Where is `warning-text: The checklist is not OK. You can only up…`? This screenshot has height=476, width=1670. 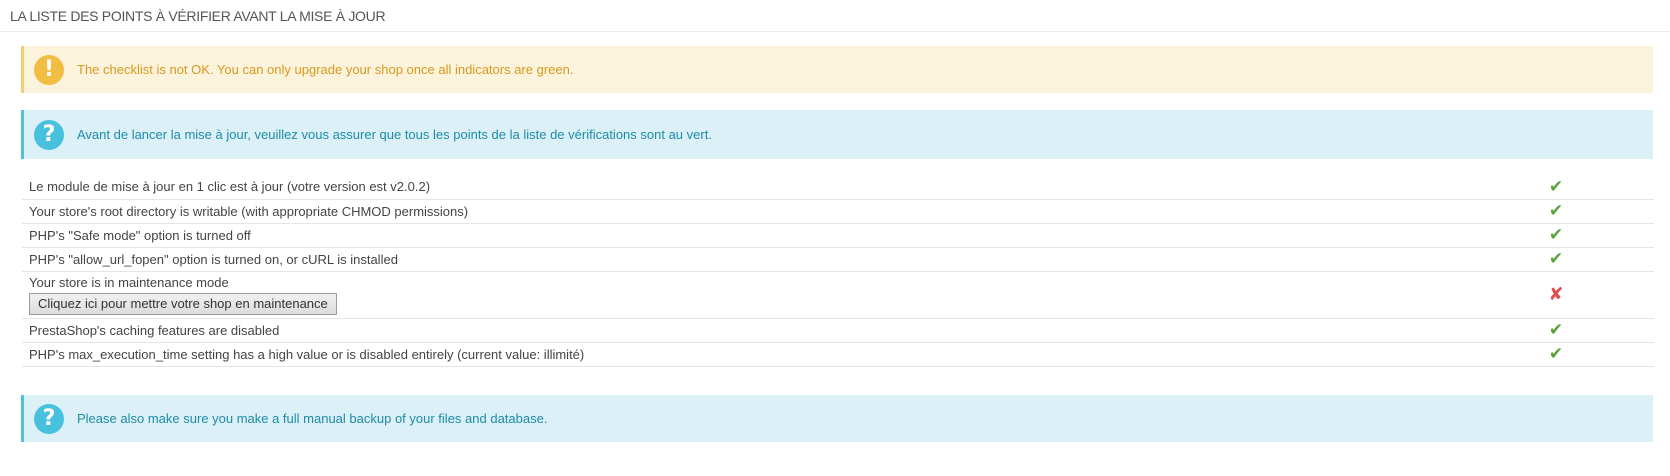 warning-text: The checklist is not OK. You can only up… is located at coordinates (325, 69).